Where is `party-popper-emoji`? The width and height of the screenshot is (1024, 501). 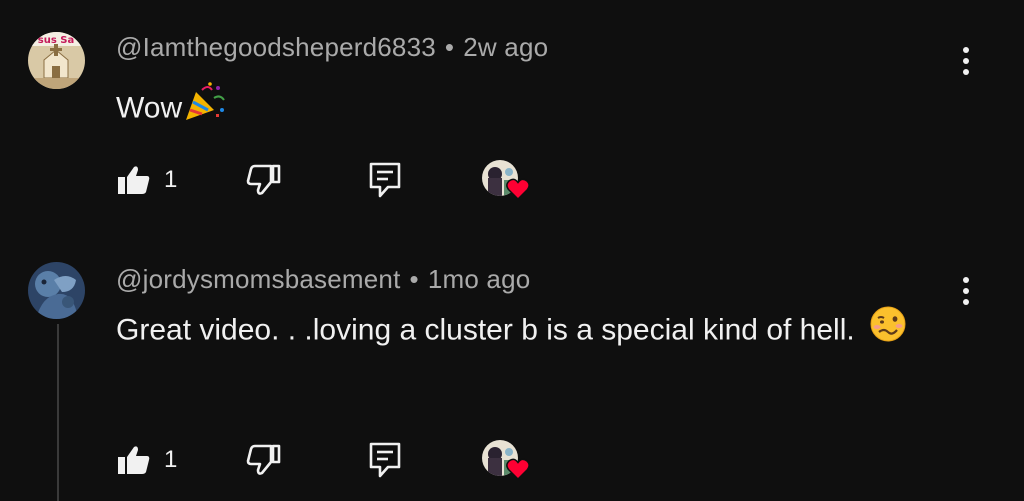 party-popper-emoji is located at coordinates (204, 109).